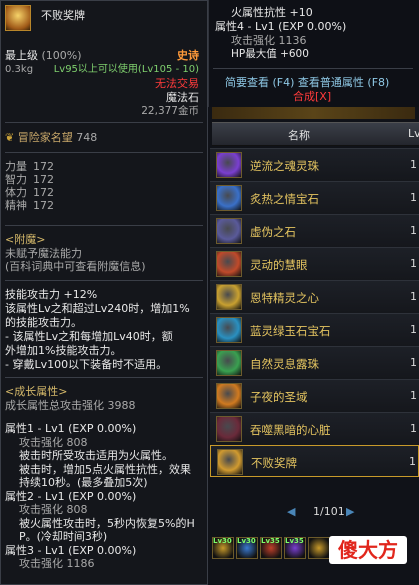 The width and height of the screenshot is (419, 585). What do you see at coordinates (29, 205) in the screenshot?
I see `stat-3: 精神 172` at bounding box center [29, 205].